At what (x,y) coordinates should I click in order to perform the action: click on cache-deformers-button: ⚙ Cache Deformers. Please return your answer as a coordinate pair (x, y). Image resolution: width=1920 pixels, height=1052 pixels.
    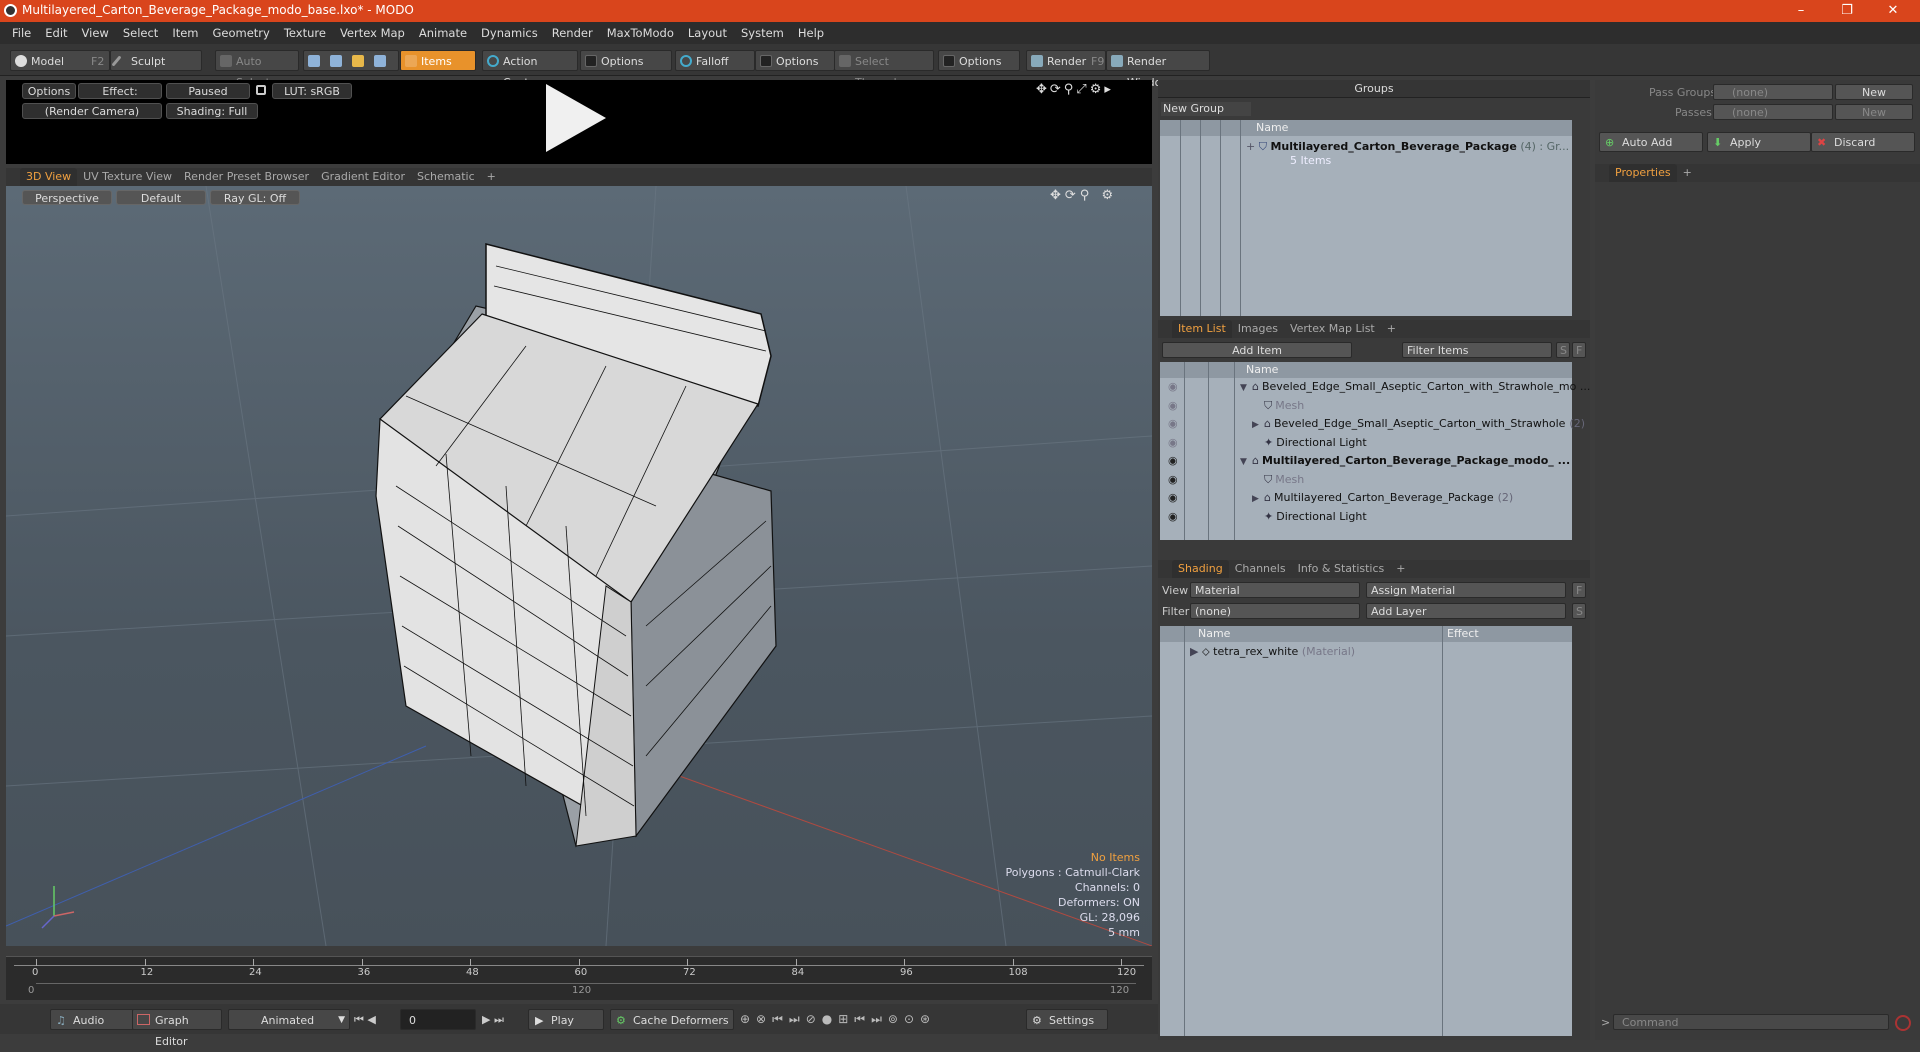
    Looking at the image, I should click on (672, 1019).